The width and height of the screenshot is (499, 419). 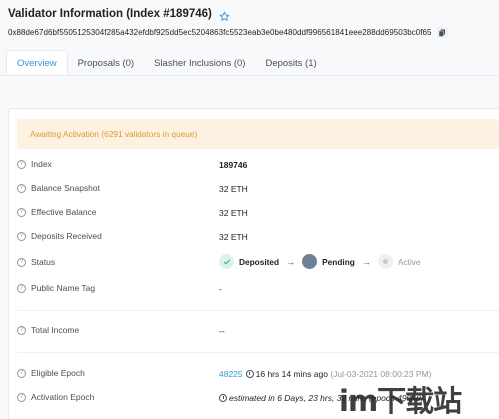 What do you see at coordinates (106, 63) in the screenshot?
I see `tab-proposals: Proposals (0)` at bounding box center [106, 63].